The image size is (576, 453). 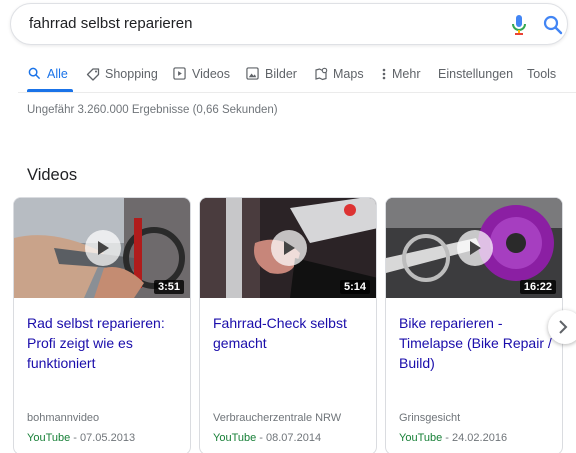 I want to click on video-date: - 07.05.2013, so click(x=103, y=438).